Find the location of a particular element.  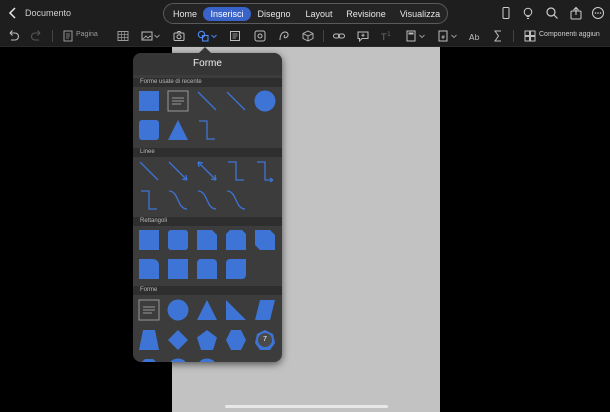

textbox-icon is located at coordinates (235, 36).